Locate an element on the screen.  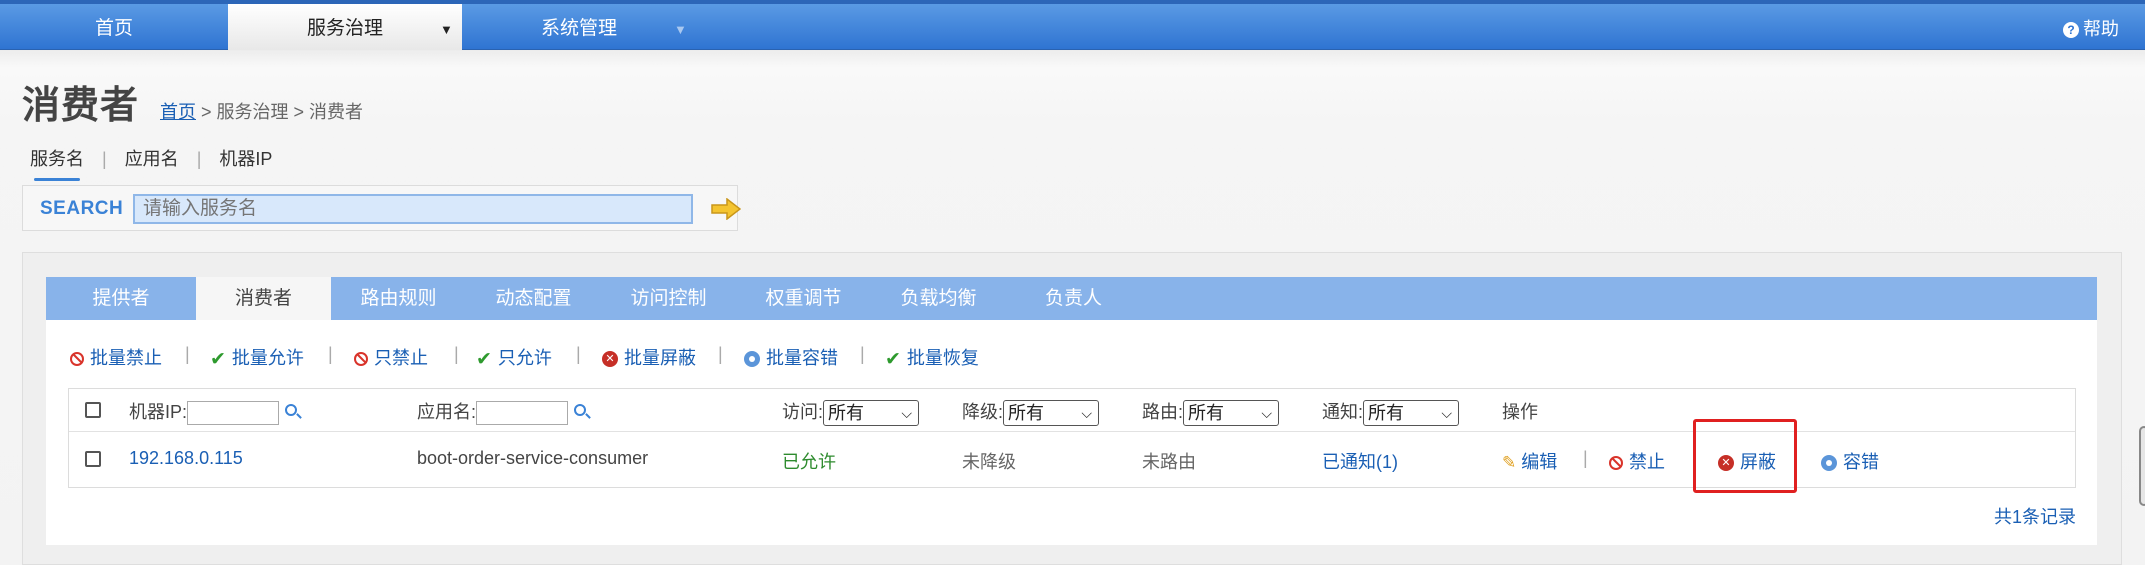
nav-item-system-management: 系统管理 ▼ is located at coordinates (579, 27).